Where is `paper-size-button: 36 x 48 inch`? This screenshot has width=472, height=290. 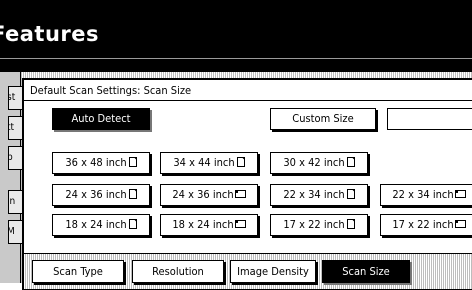 paper-size-button: 36 x 48 inch is located at coordinates (101, 163).